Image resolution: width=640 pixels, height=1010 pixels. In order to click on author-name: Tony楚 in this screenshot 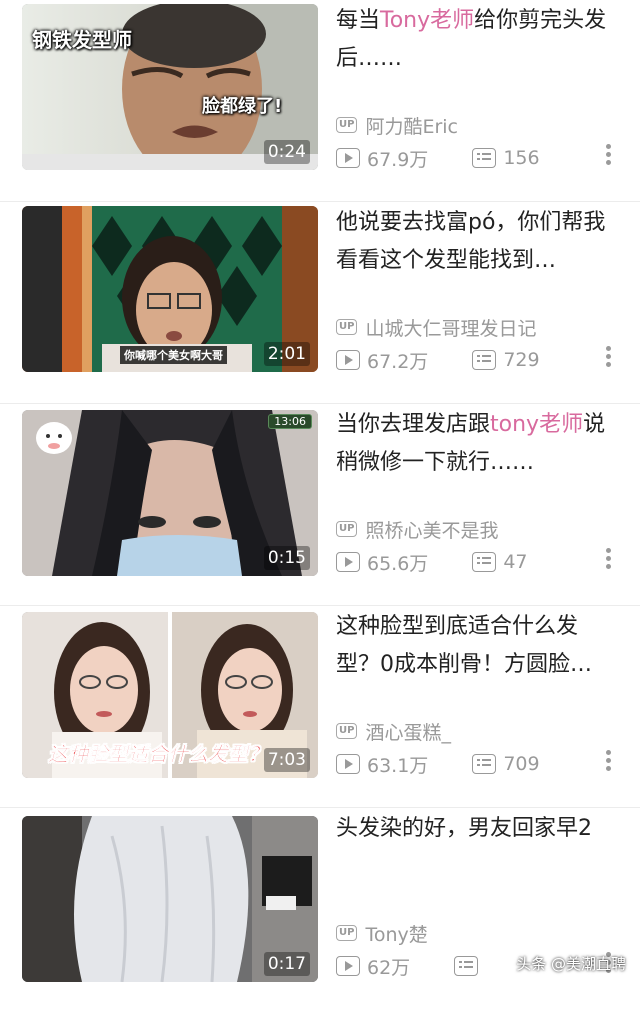, I will do `click(396, 933)`.